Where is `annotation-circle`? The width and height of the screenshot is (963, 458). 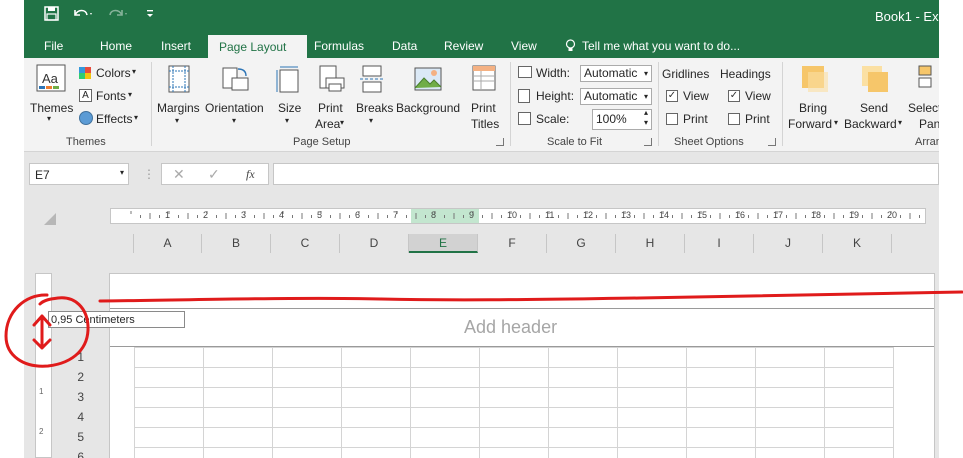 annotation-circle is located at coordinates (47, 330).